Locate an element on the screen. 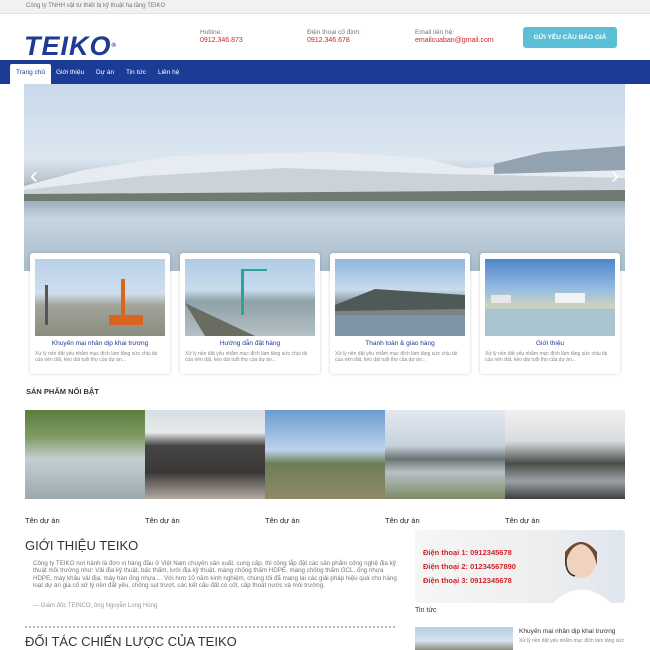 The image size is (650, 650). hotline-value: 0912.346.873 is located at coordinates (221, 41).